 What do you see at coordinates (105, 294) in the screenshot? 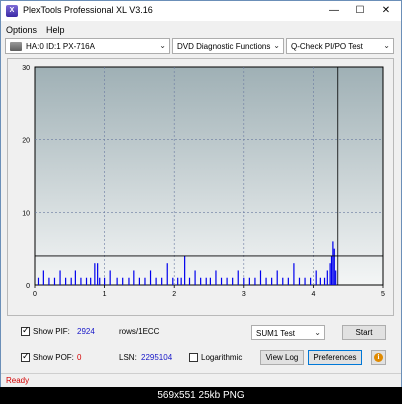
I see `x-tick-label: 1` at bounding box center [105, 294].